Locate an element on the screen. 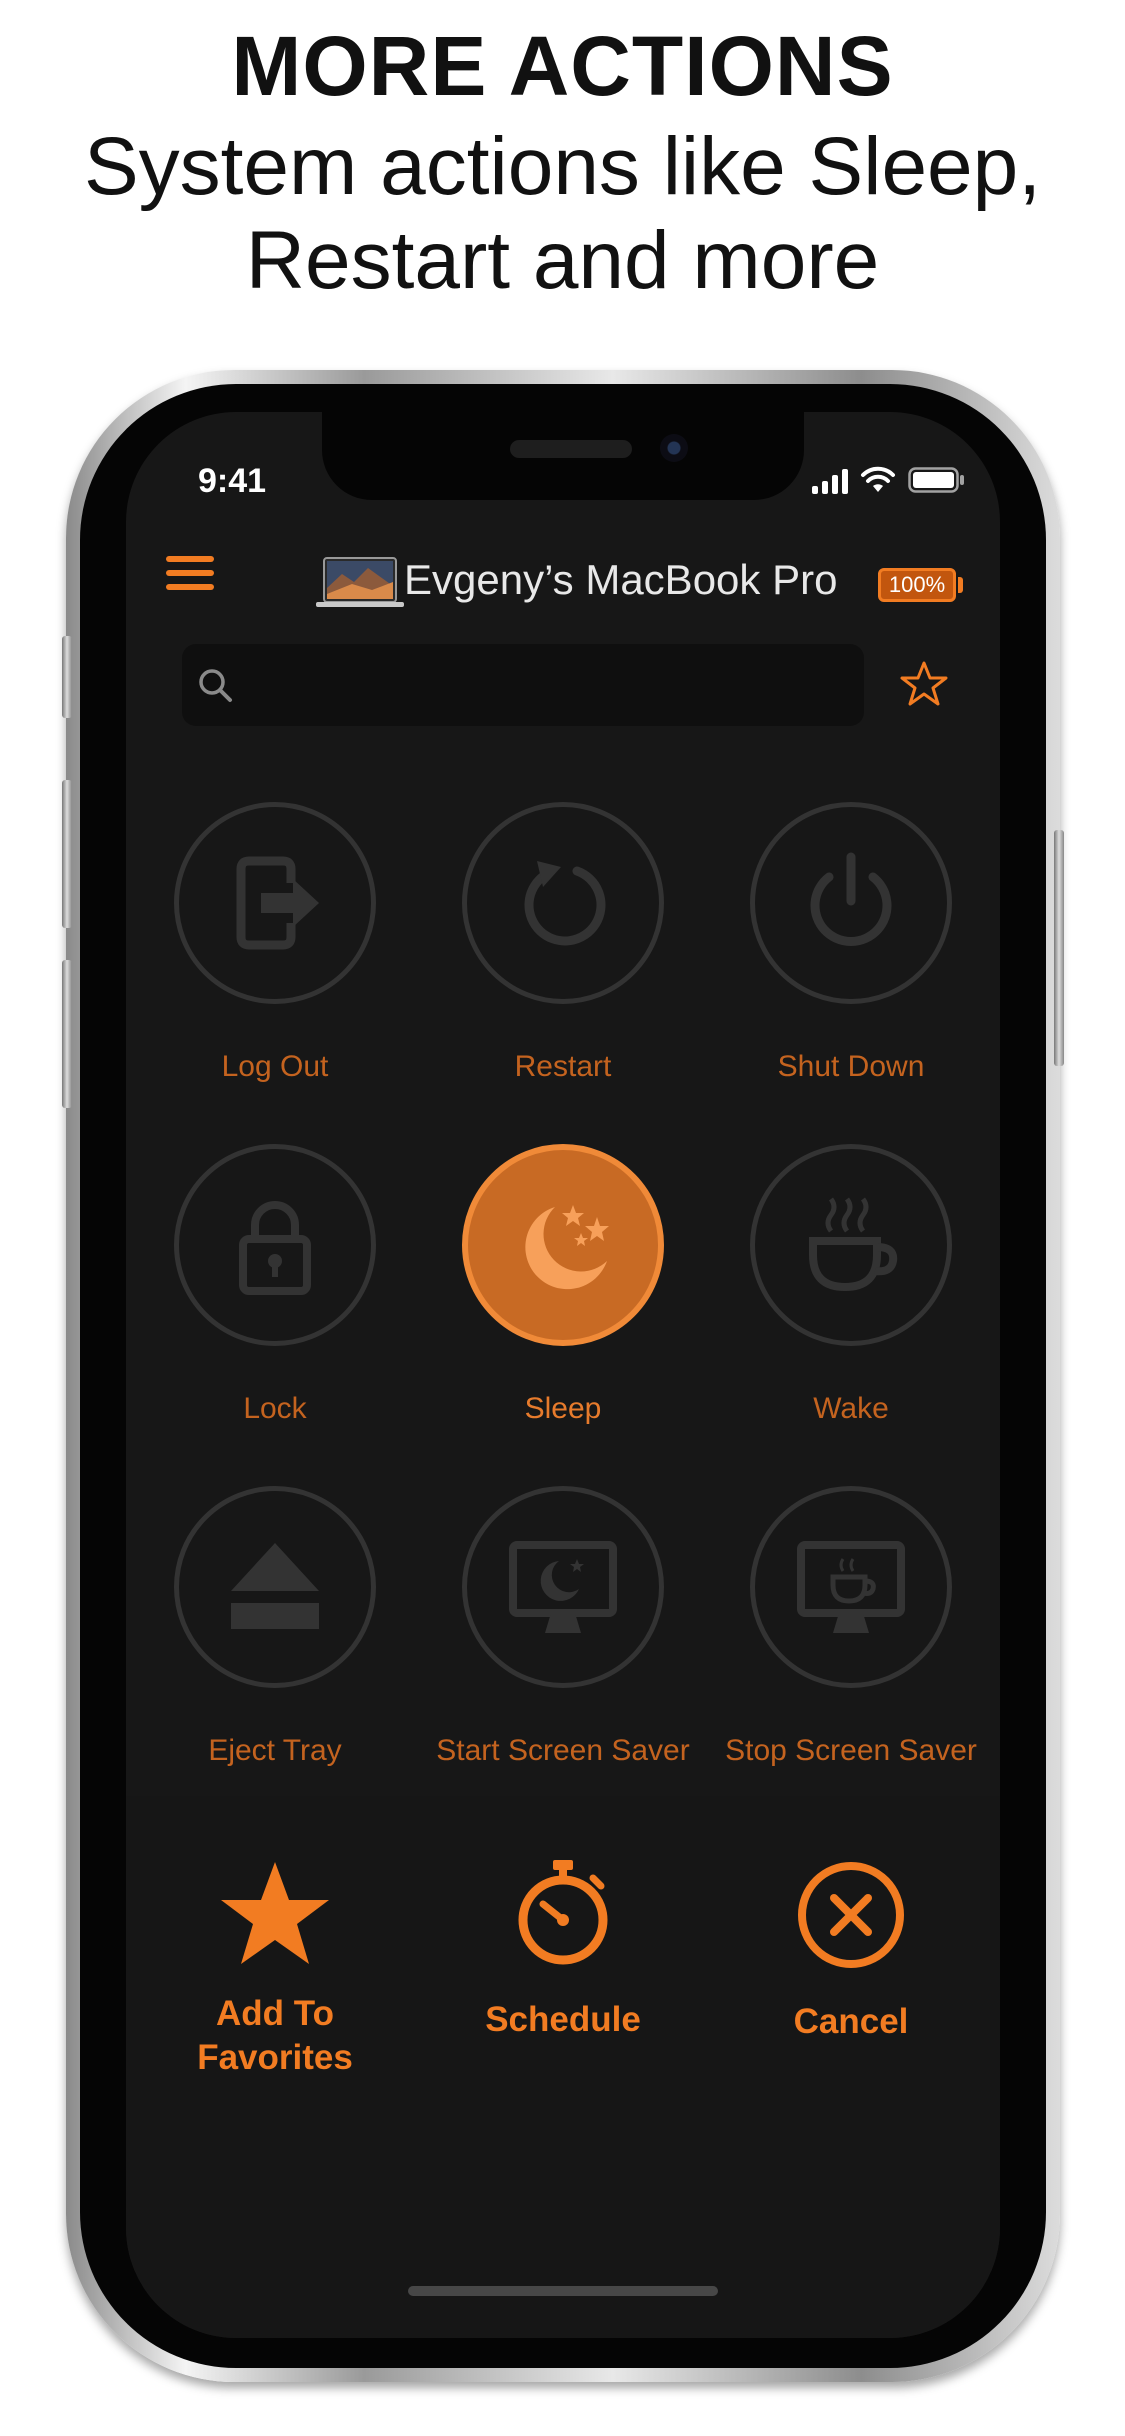  action-shut-down: Shut Down is located at coordinates (851, 943).